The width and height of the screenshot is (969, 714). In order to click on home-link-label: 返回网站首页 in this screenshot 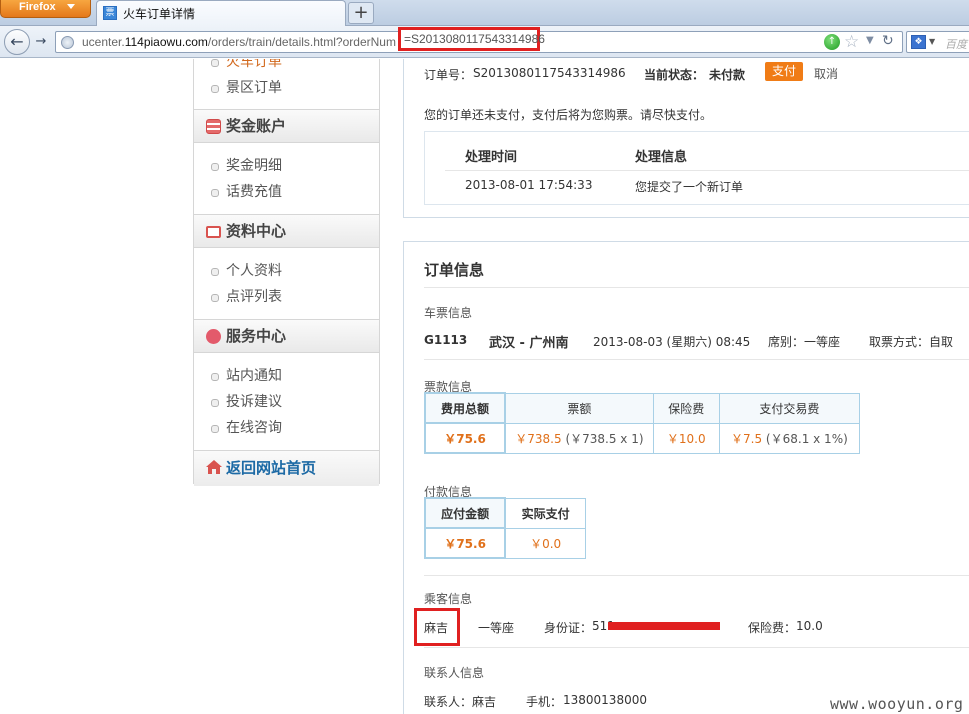, I will do `click(271, 468)`.